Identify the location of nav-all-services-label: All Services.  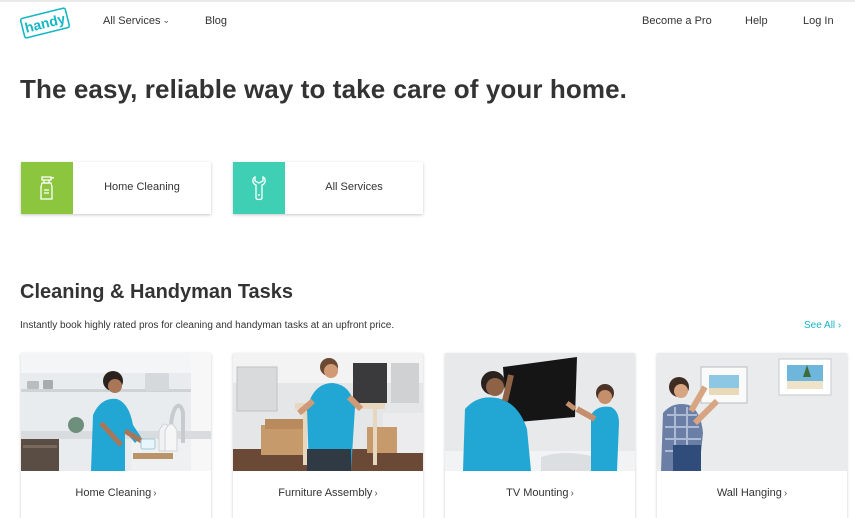
(132, 21).